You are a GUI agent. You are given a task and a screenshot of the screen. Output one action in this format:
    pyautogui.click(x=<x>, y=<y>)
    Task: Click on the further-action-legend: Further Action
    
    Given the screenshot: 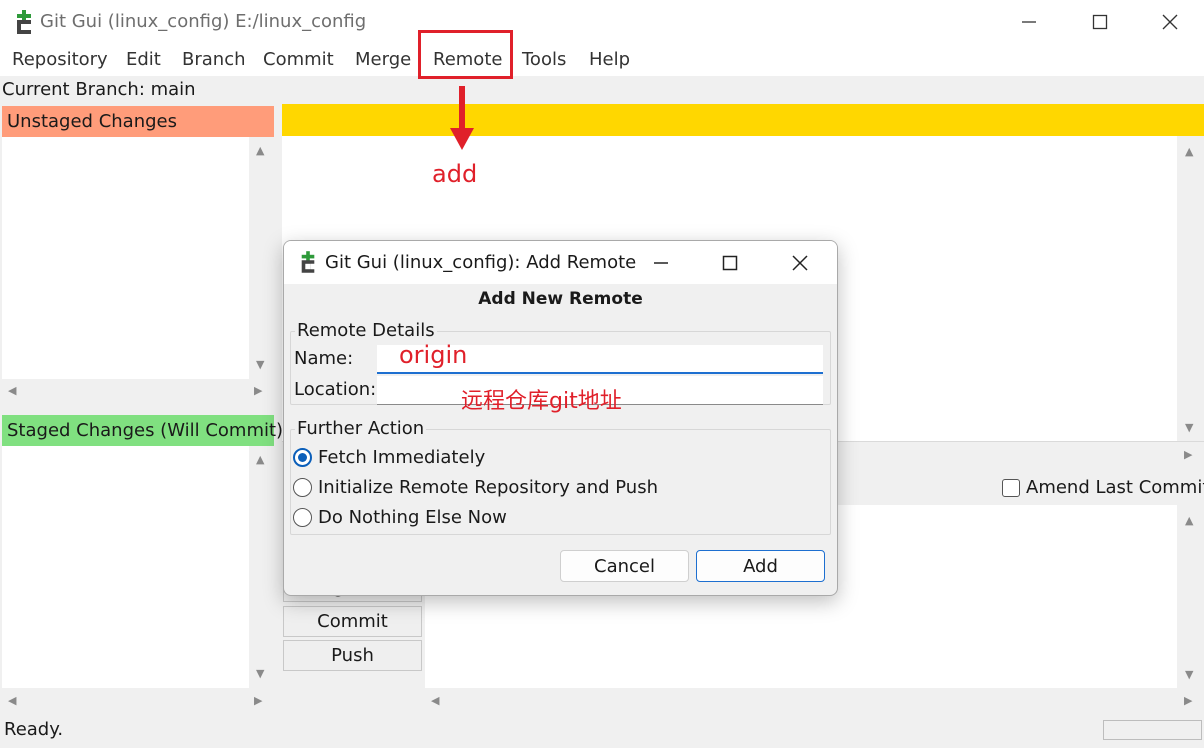 What is the action you would take?
    pyautogui.click(x=361, y=428)
    